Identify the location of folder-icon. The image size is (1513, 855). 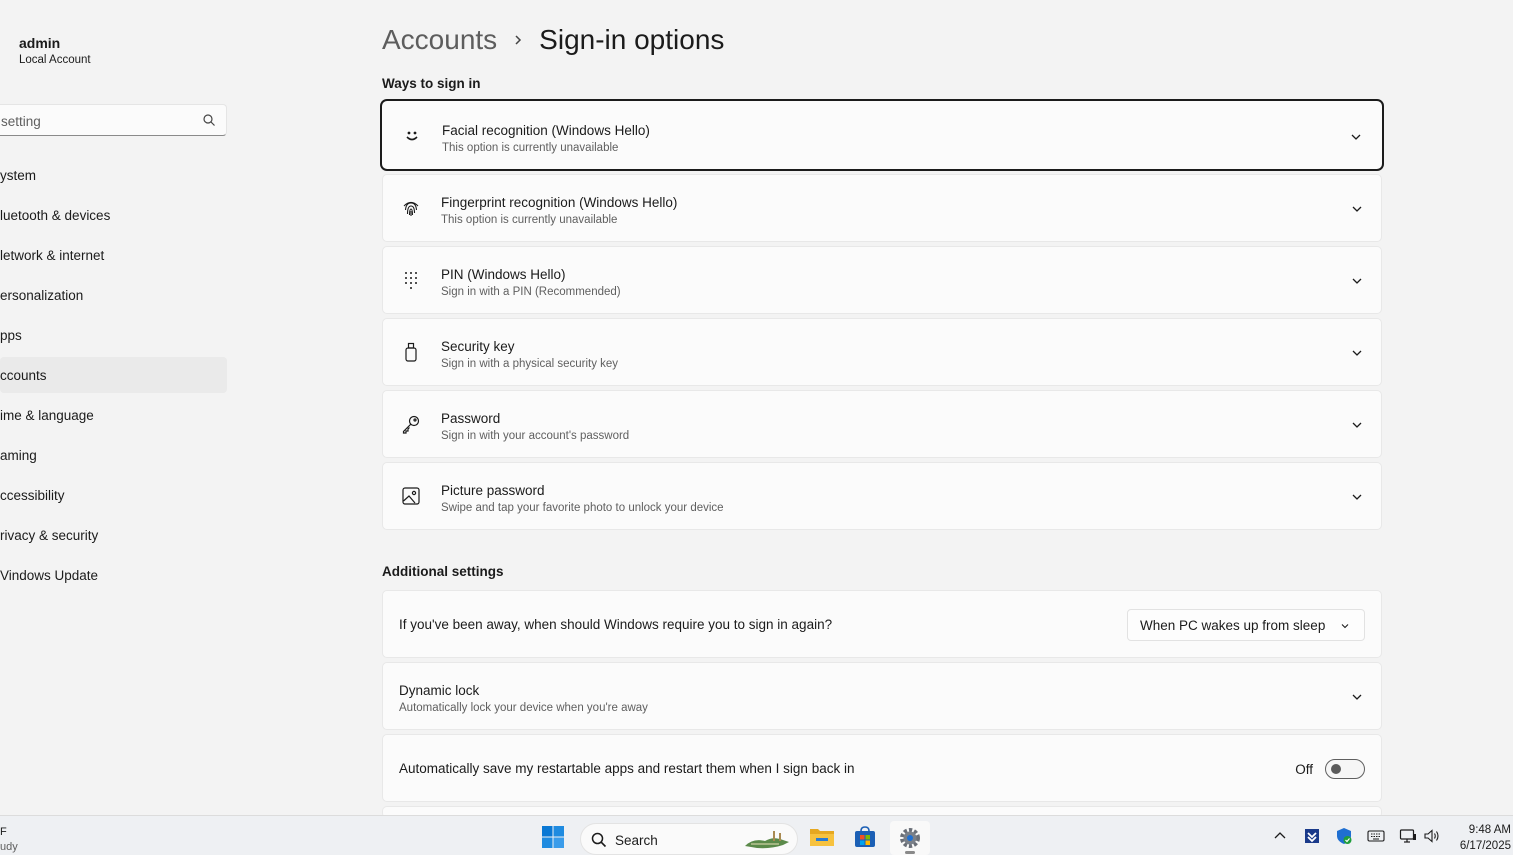
(822, 837).